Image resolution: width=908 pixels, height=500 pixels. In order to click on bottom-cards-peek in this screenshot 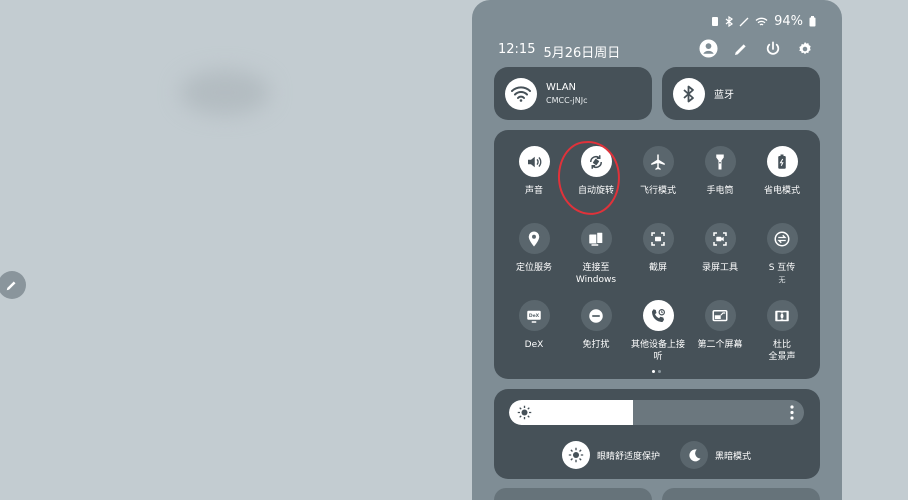, I will do `click(657, 494)`.